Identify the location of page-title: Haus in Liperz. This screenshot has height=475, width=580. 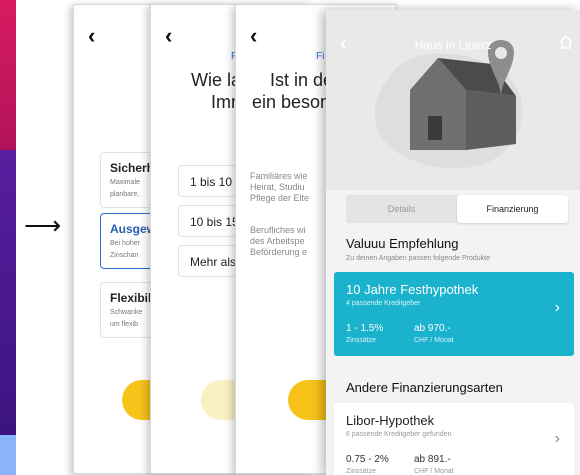
(453, 45).